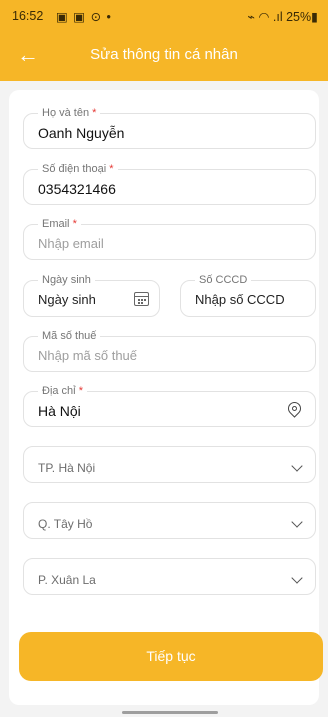 The height and width of the screenshot is (717, 328). I want to click on cccd-label: Số CCCD, so click(223, 280).